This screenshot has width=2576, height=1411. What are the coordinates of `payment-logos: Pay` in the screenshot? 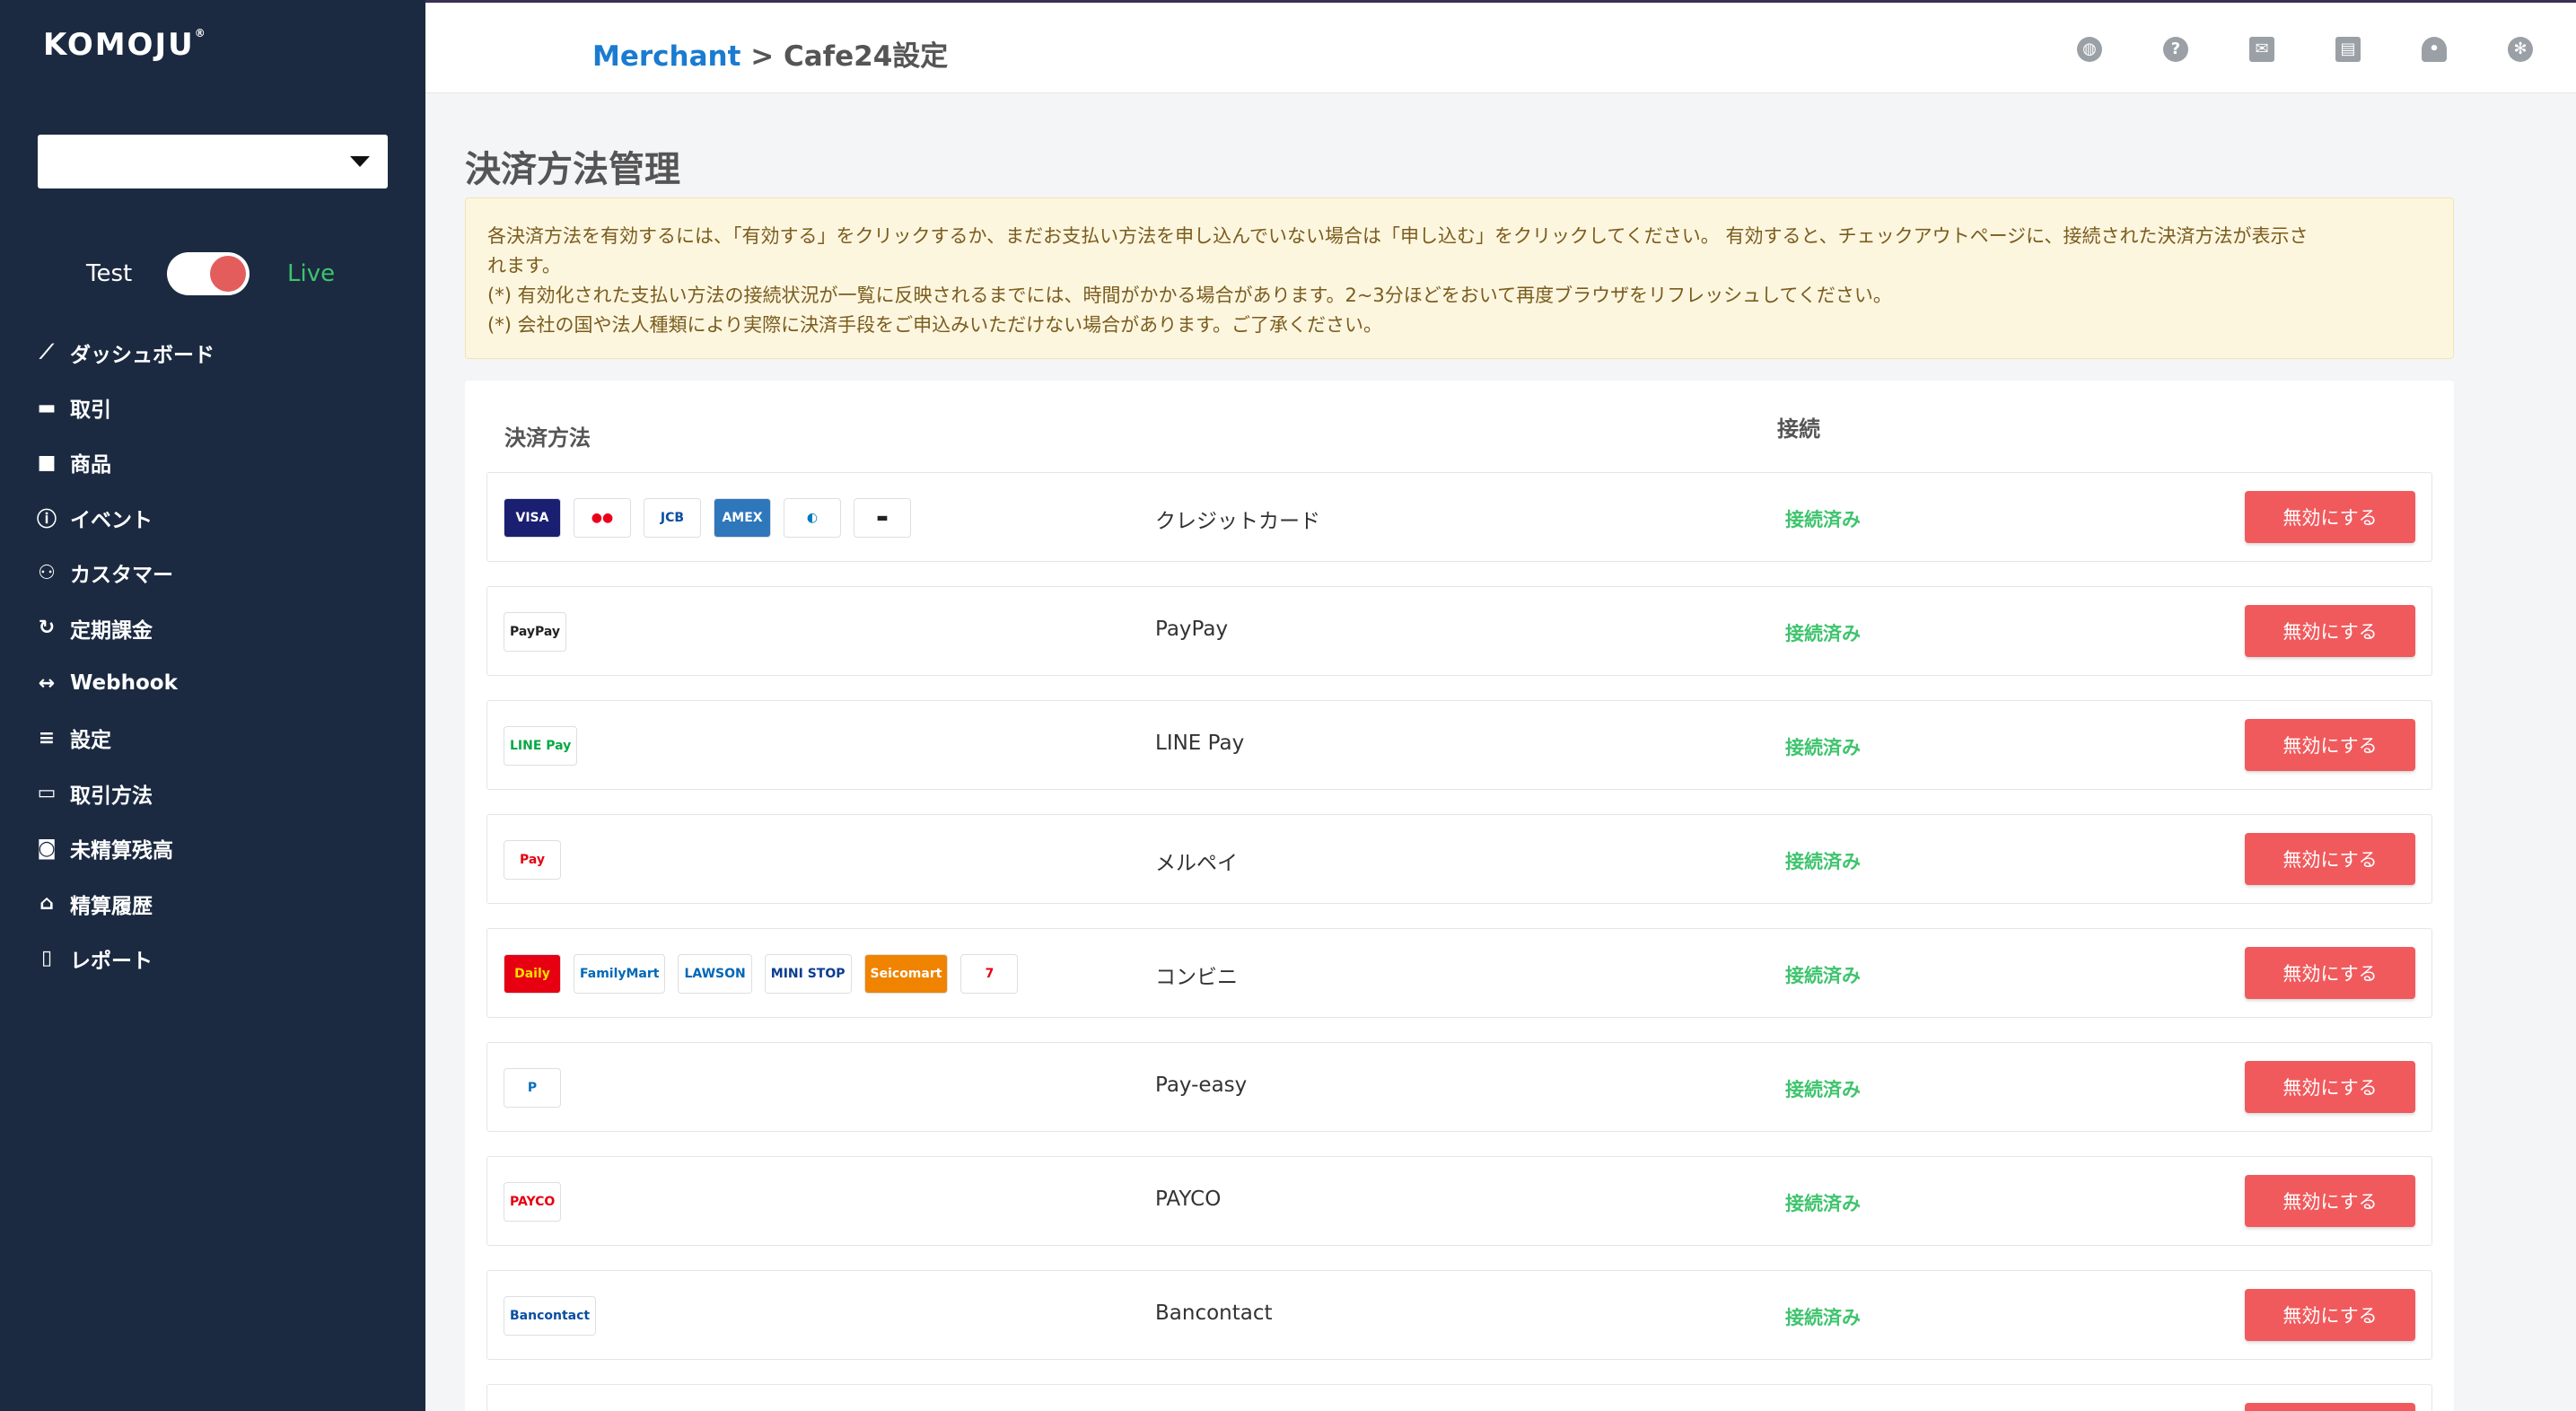 It's located at (532, 860).